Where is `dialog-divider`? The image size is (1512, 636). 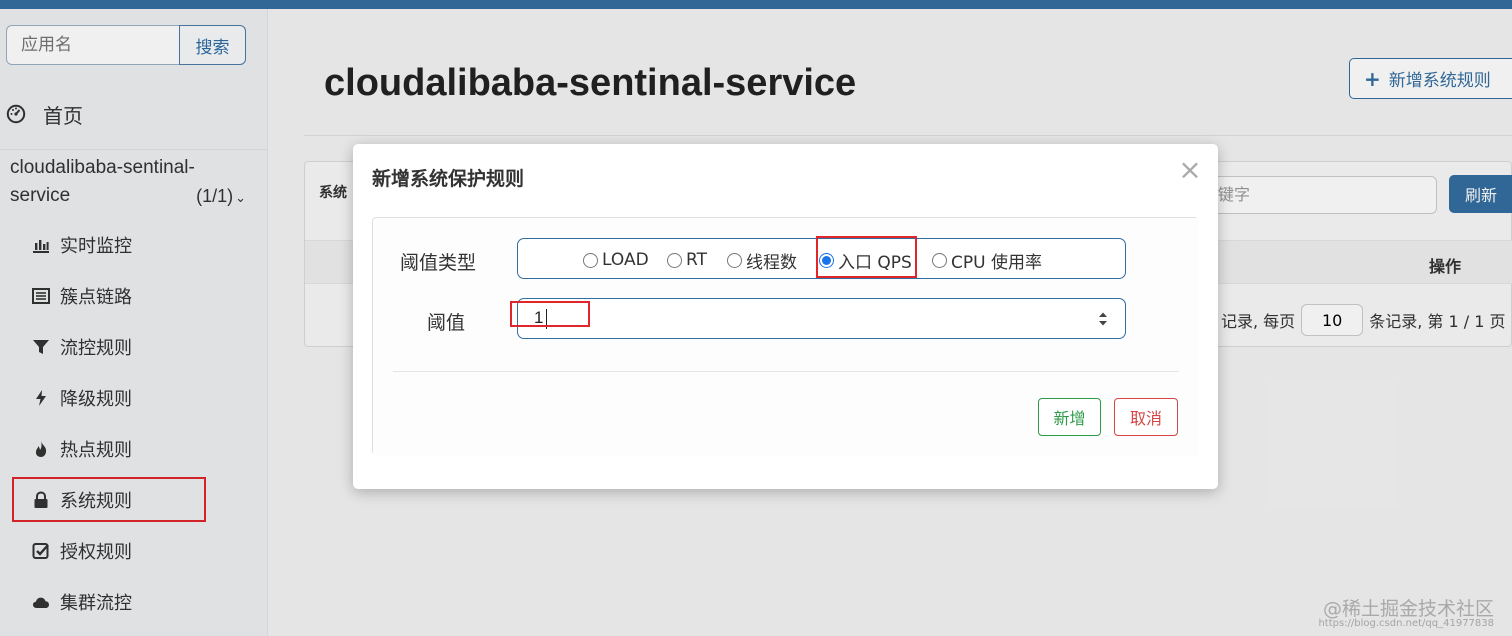
dialog-divider is located at coordinates (786, 371).